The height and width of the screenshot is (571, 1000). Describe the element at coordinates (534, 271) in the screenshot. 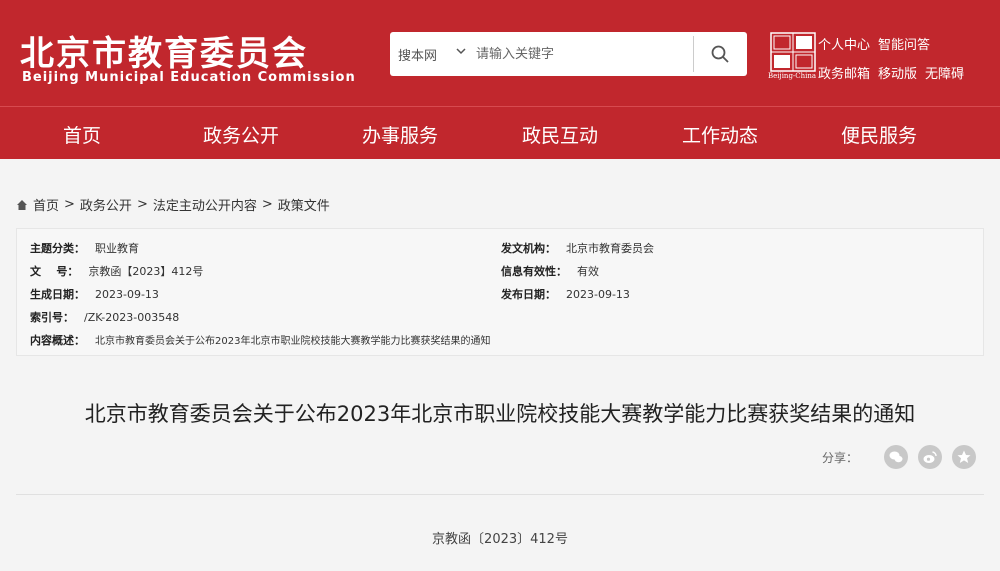

I see `meta-validity-label: 信息有效性：` at that location.